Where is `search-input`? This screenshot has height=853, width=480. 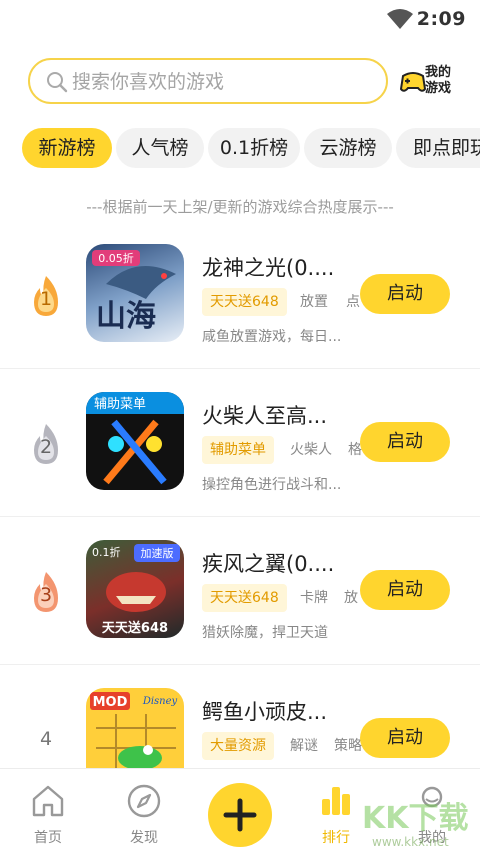 search-input is located at coordinates (222, 82).